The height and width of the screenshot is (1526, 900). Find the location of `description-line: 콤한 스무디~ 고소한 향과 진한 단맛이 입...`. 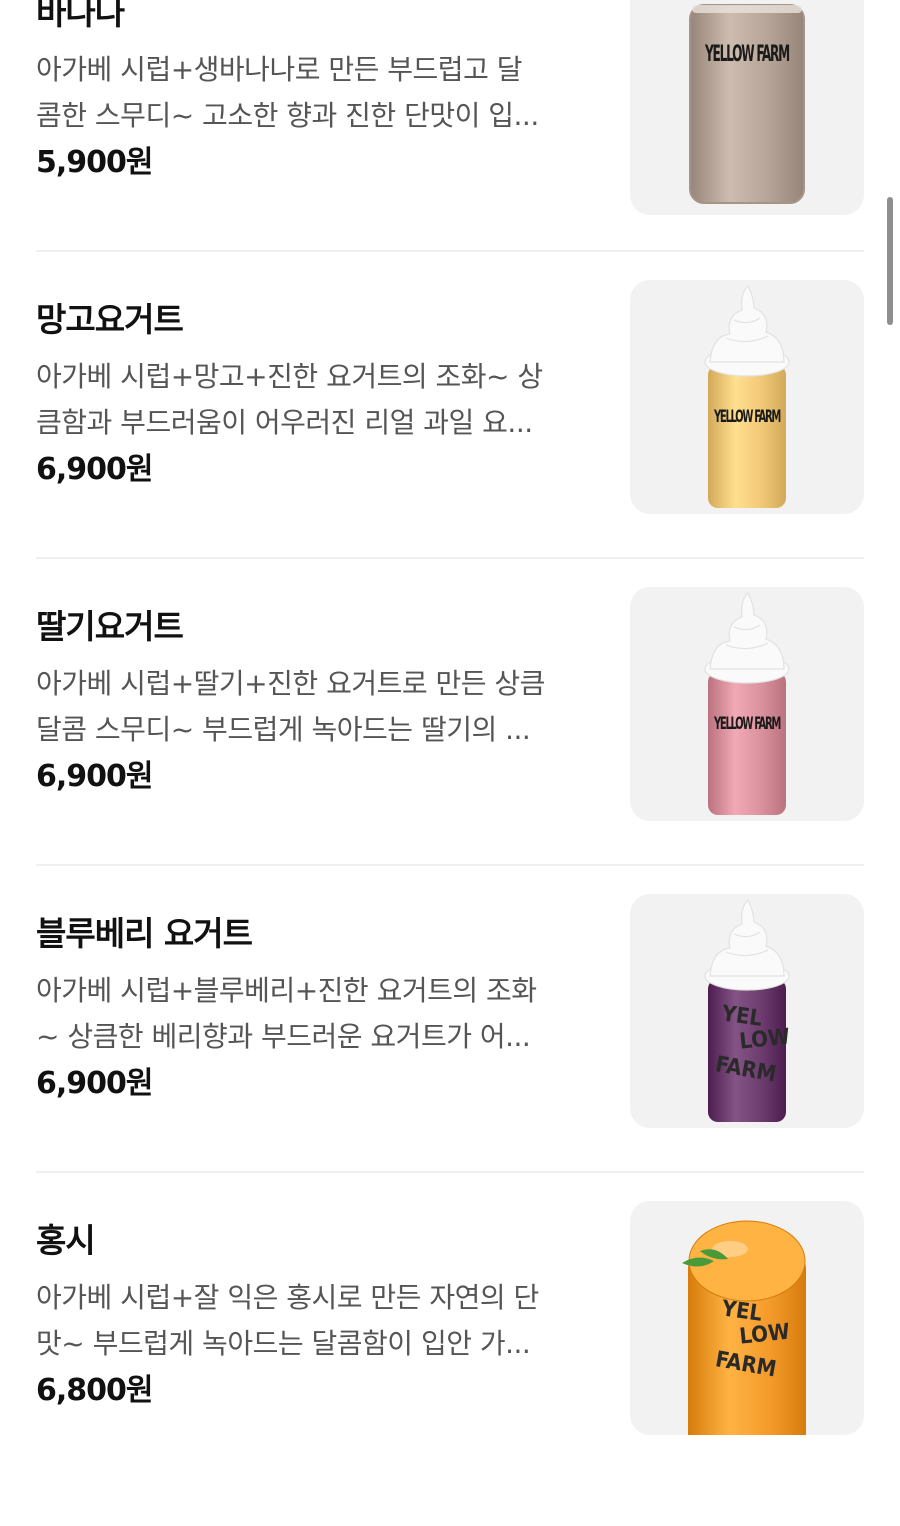

description-line: 콤한 스무디~ 고소한 향과 진한 단맛이 입... is located at coordinates (287, 115).